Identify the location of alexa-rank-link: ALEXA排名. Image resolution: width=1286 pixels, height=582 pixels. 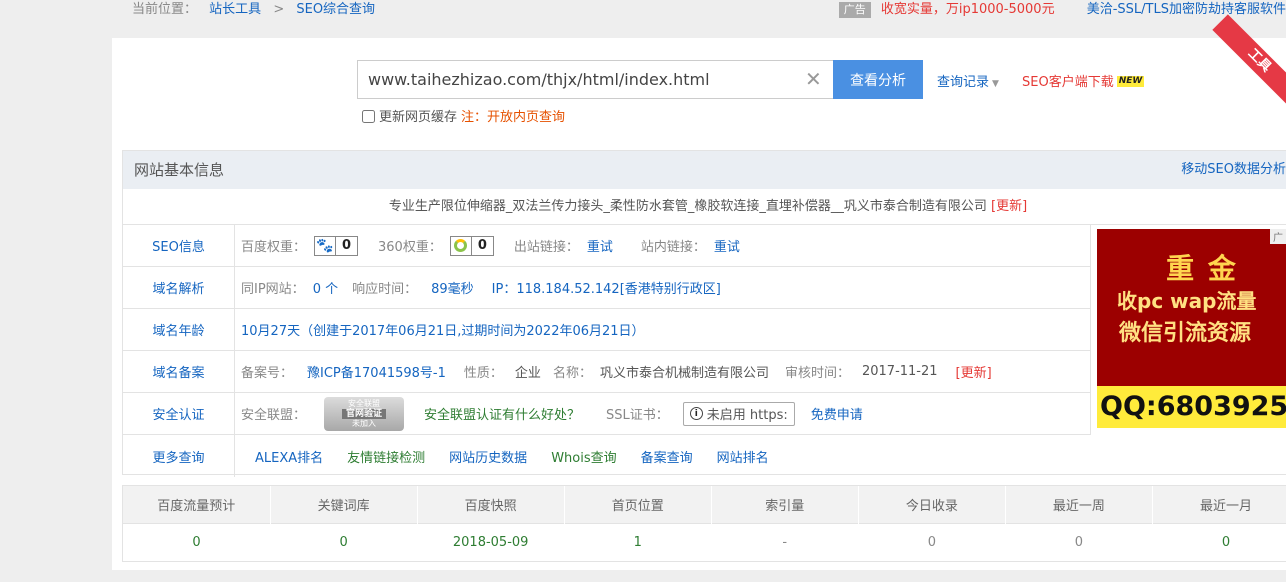
(289, 456).